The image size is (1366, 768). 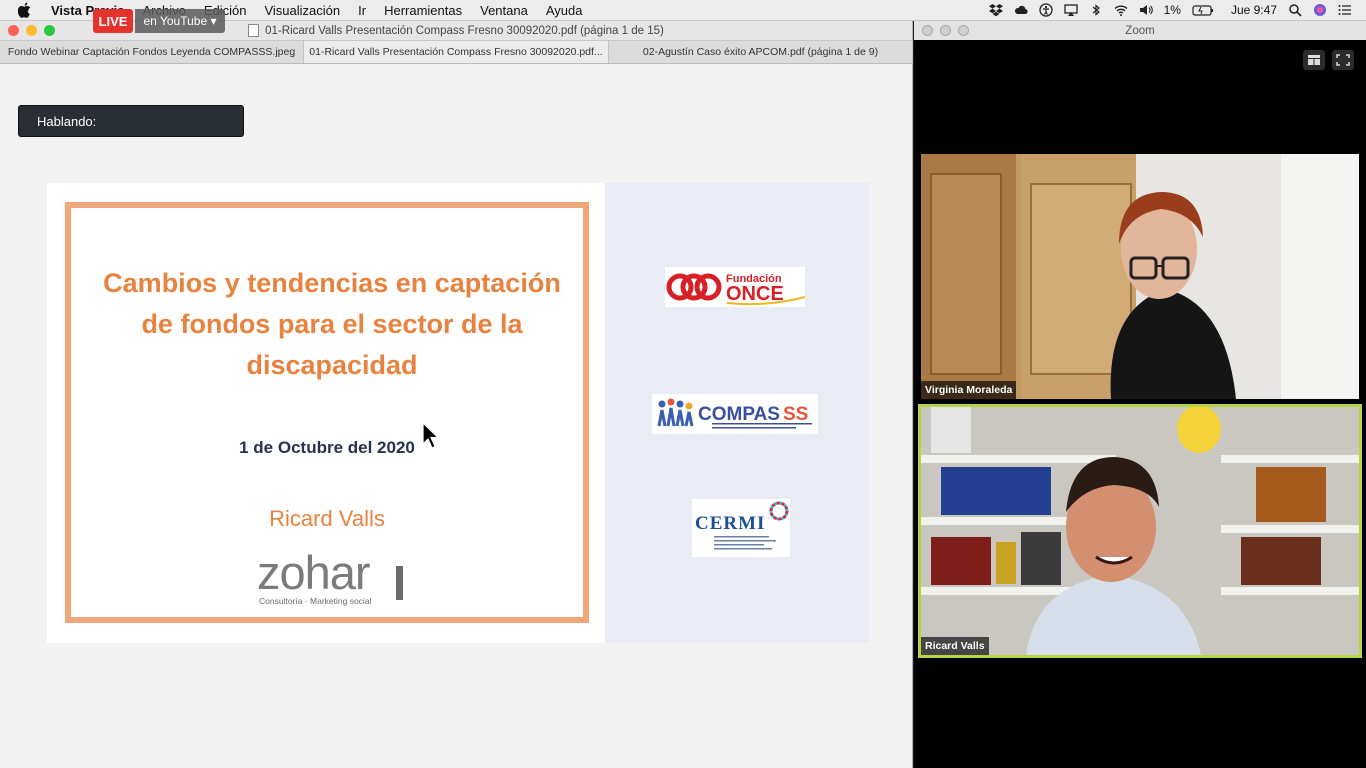 I want to click on live-badge: LIVE, so click(x=113, y=21).